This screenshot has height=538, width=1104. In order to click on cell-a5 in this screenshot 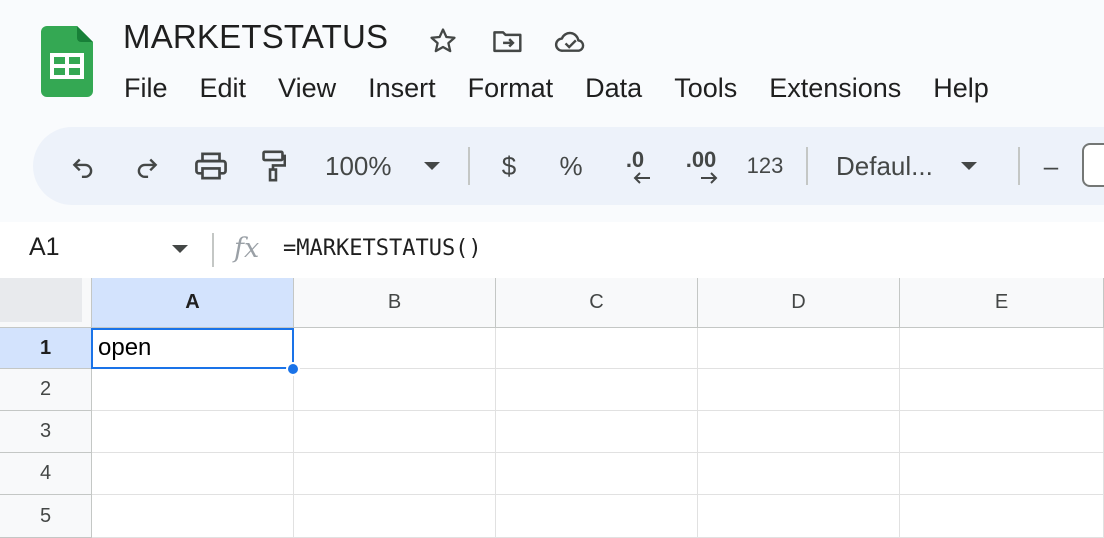, I will do `click(193, 516)`.